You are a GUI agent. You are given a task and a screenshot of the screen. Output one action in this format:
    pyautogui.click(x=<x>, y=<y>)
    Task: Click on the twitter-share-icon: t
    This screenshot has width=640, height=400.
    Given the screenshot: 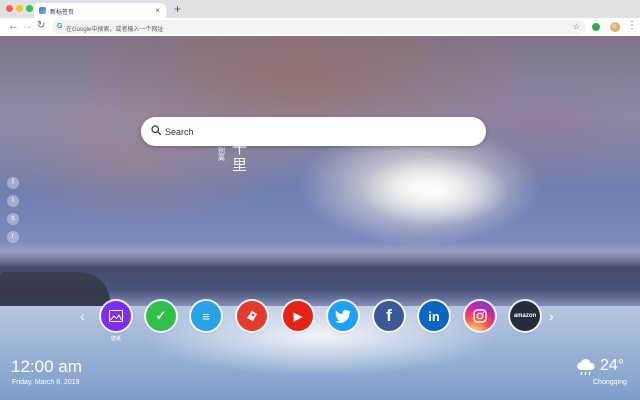 What is the action you would take?
    pyautogui.click(x=13, y=201)
    